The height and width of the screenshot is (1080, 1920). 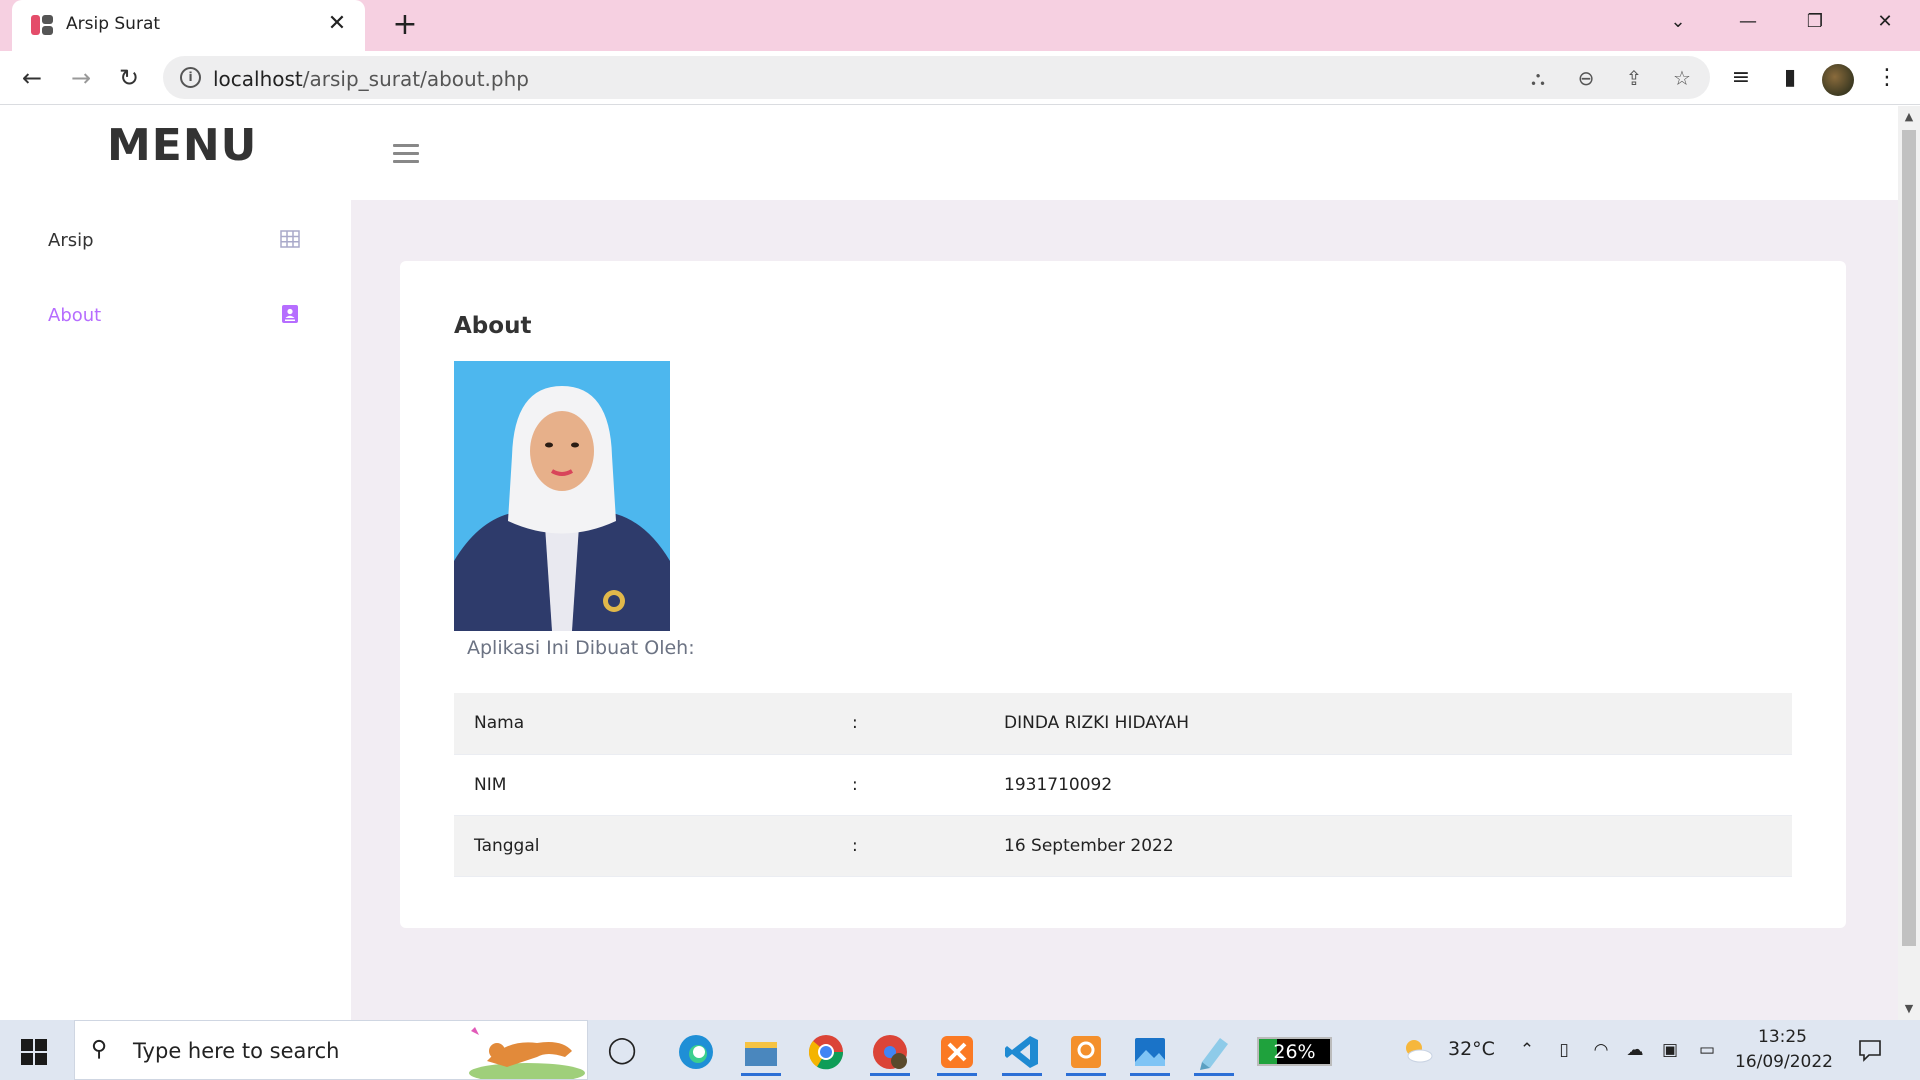 I want to click on url-text: localhost/arsip_surat/about.php, so click(x=371, y=79).